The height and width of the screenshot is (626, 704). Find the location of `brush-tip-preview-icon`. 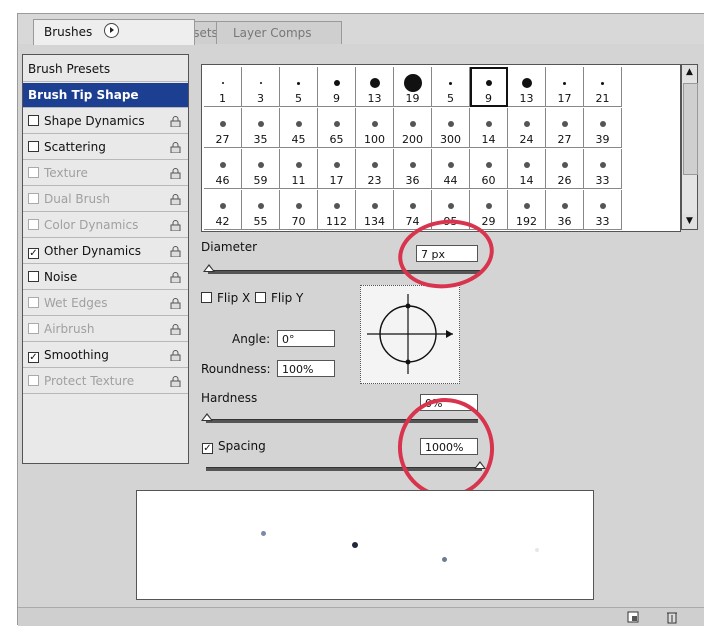

brush-tip-preview-icon is located at coordinates (450, 124).